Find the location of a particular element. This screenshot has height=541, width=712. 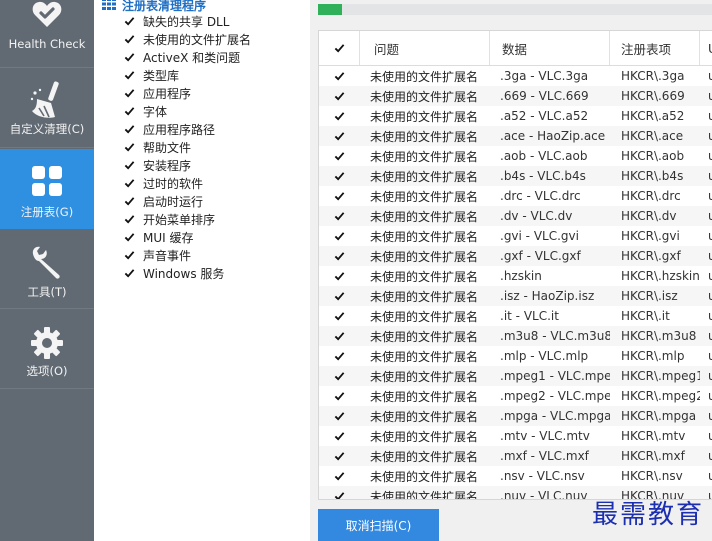

tree-item: Windows 服务 is located at coordinates (187, 273).